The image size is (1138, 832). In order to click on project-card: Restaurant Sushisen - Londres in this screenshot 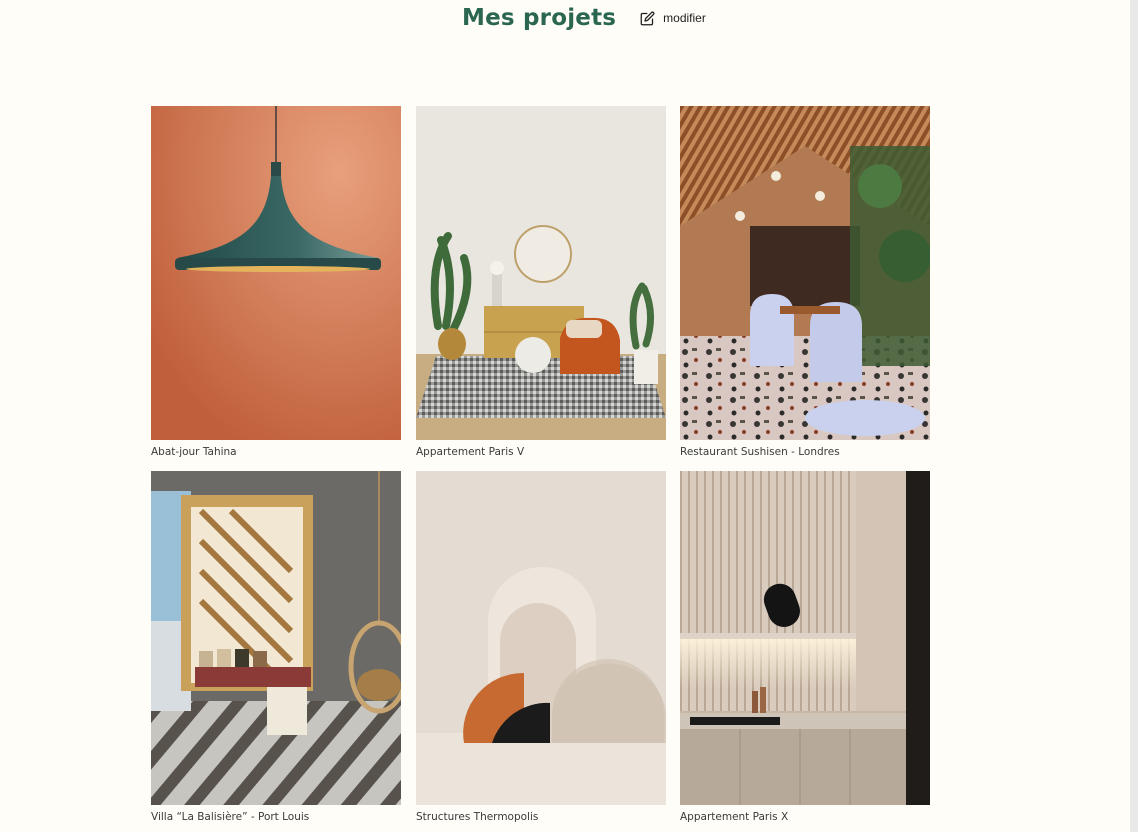, I will do `click(805, 282)`.